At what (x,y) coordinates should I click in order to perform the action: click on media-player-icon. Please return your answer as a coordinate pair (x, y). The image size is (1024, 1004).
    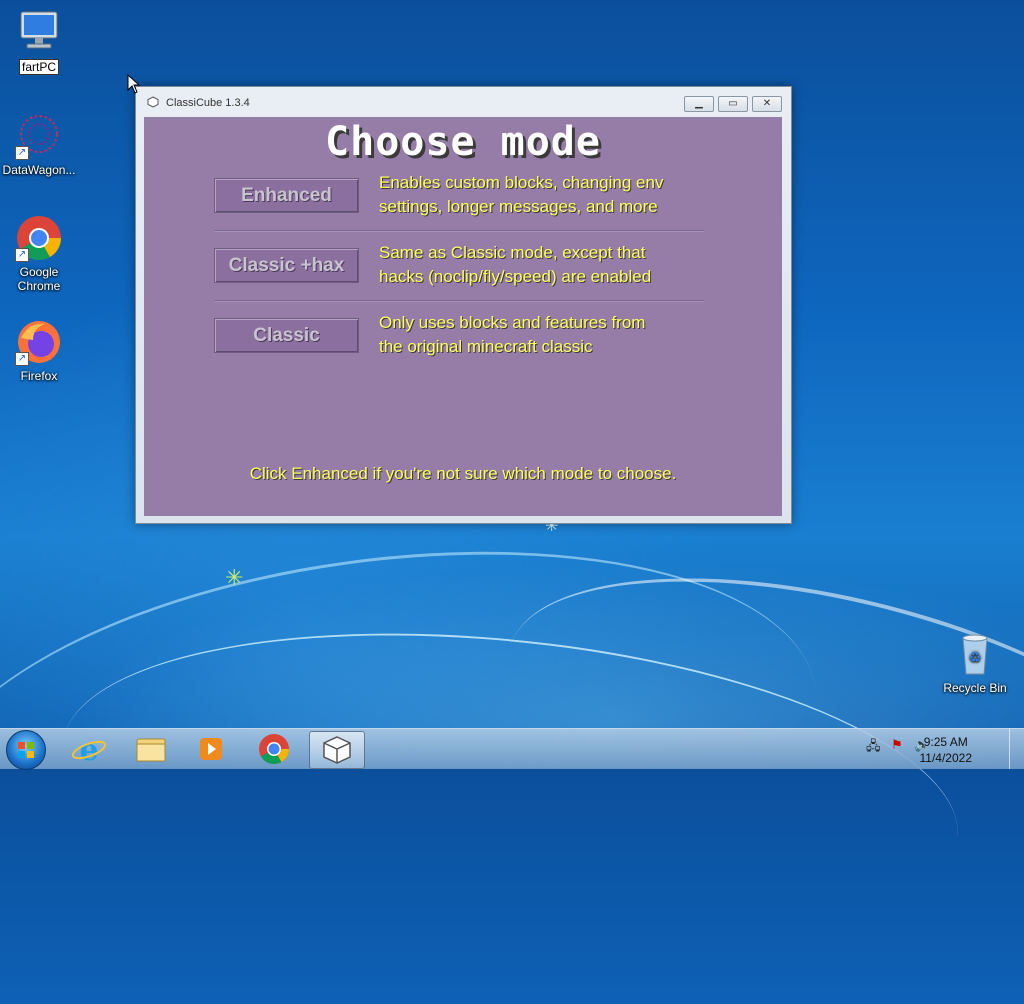
    Looking at the image, I should click on (211, 749).